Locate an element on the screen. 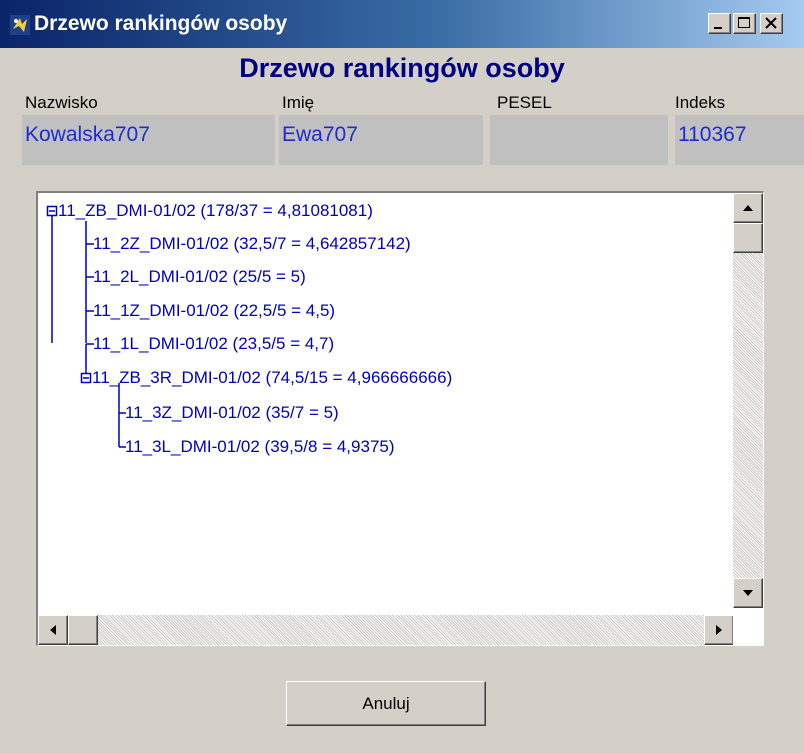  tree-node: 11_3Z_DMI-01/02 (35/7 = 5) is located at coordinates (232, 413).